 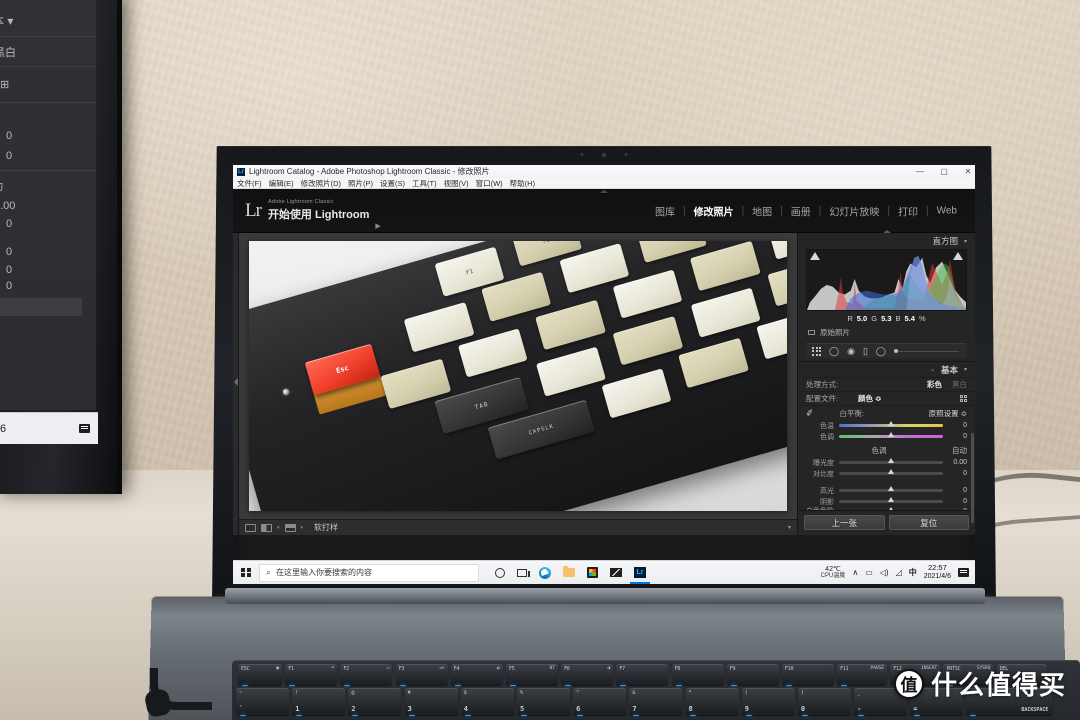 I want to click on profile-value: 颜色 ≎, so click(x=869, y=398).